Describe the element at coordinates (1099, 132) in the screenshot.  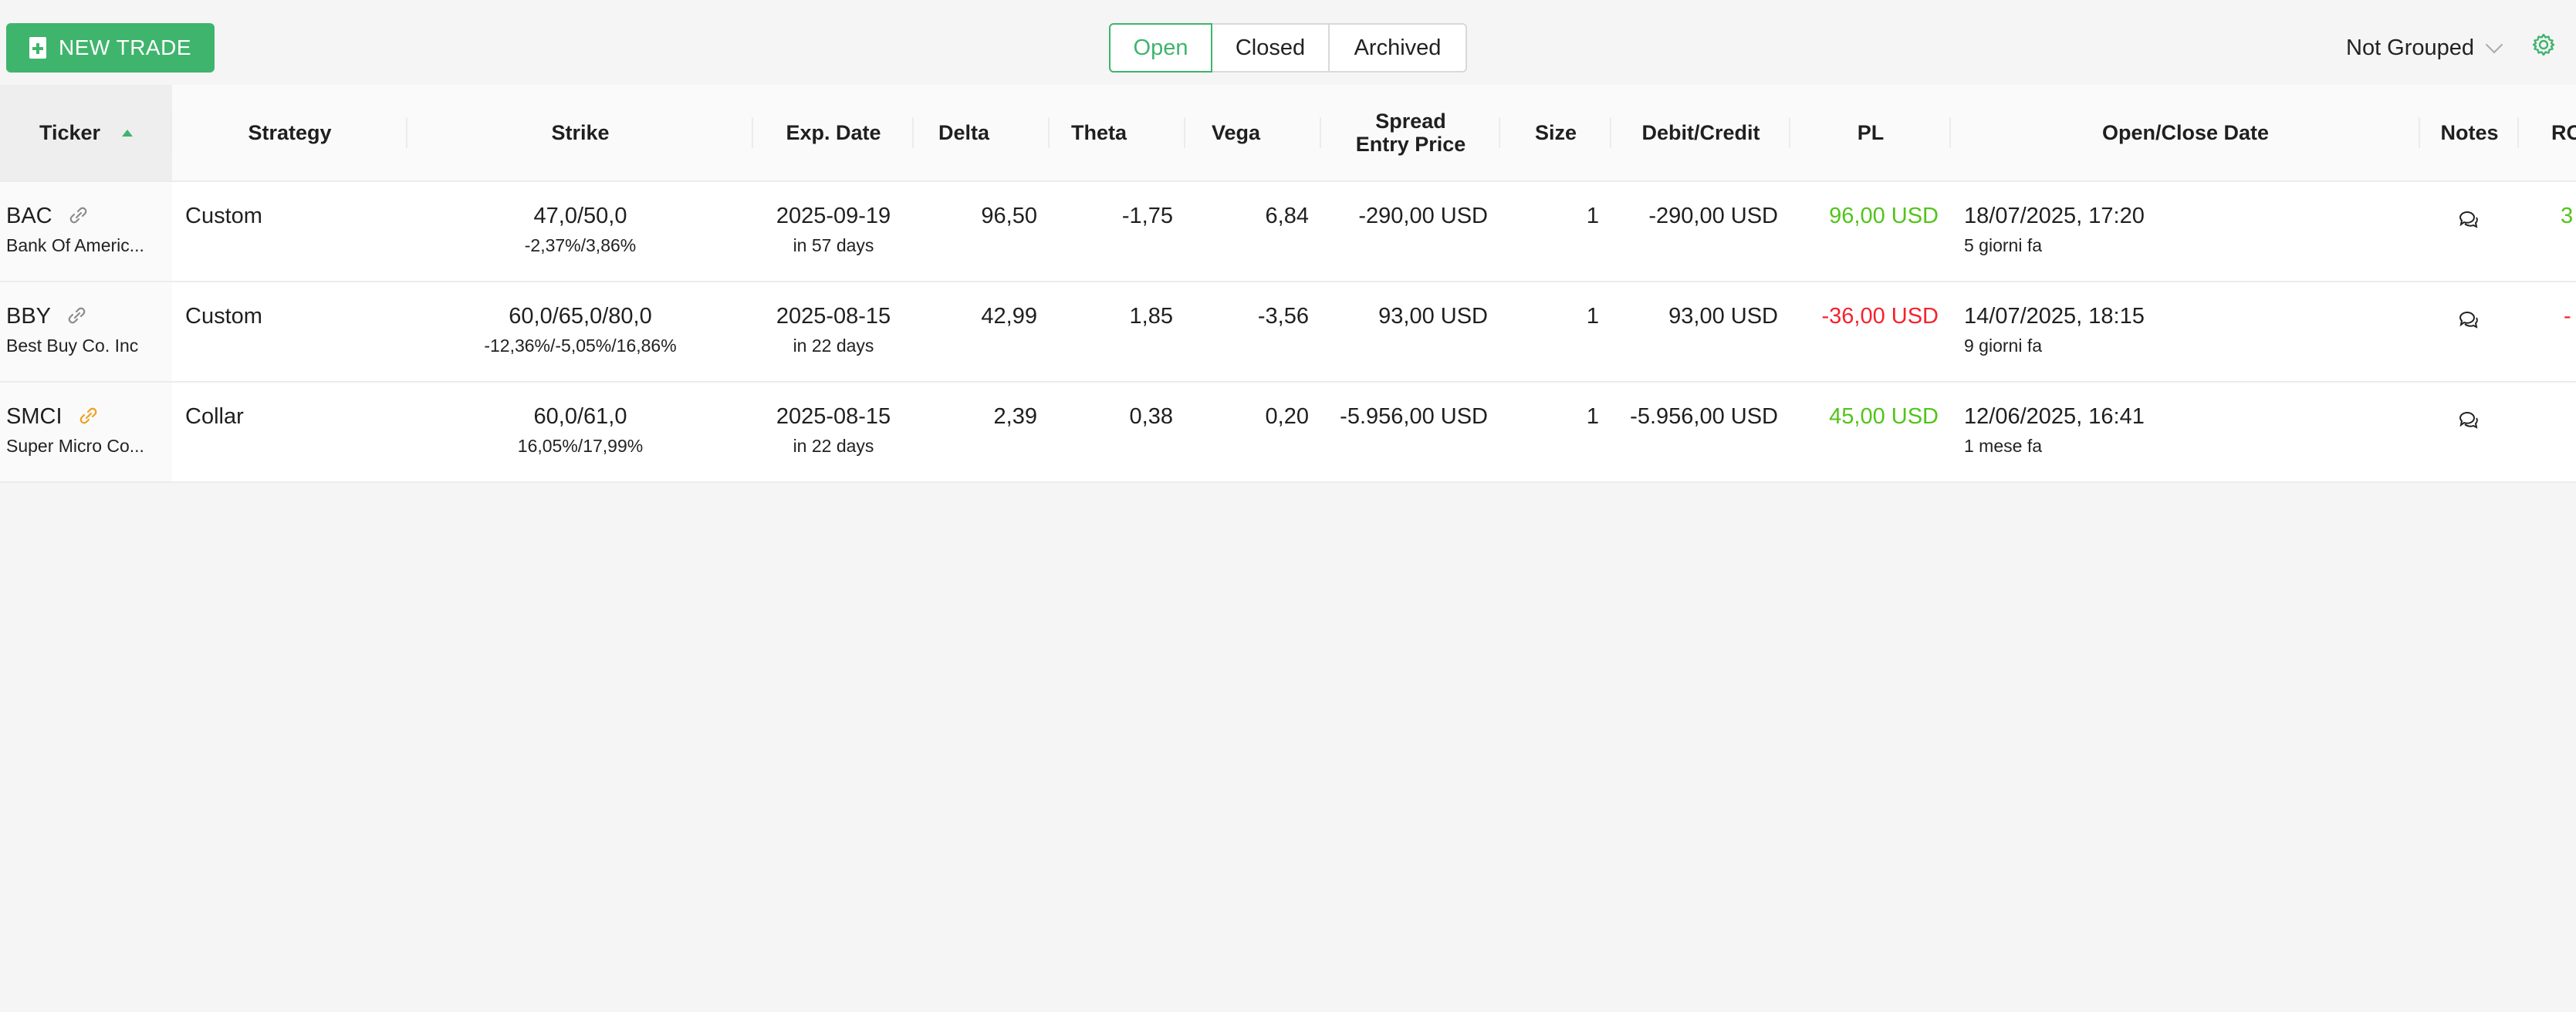
I see `column-header-theta-label: Theta` at that location.